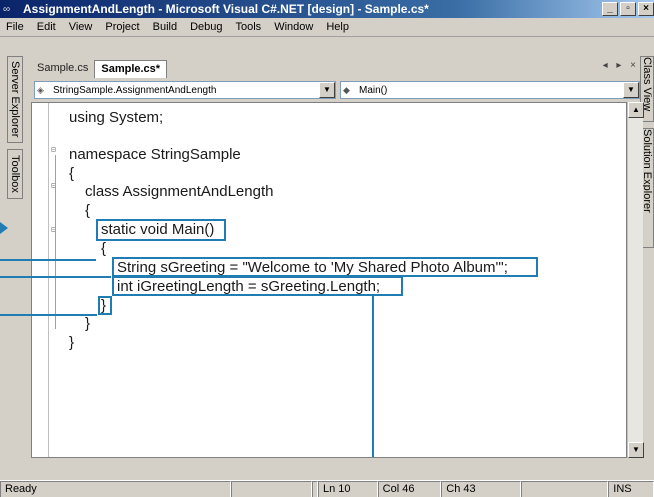  What do you see at coordinates (4, 228) in the screenshot?
I see `callout-arrow-icon` at bounding box center [4, 228].